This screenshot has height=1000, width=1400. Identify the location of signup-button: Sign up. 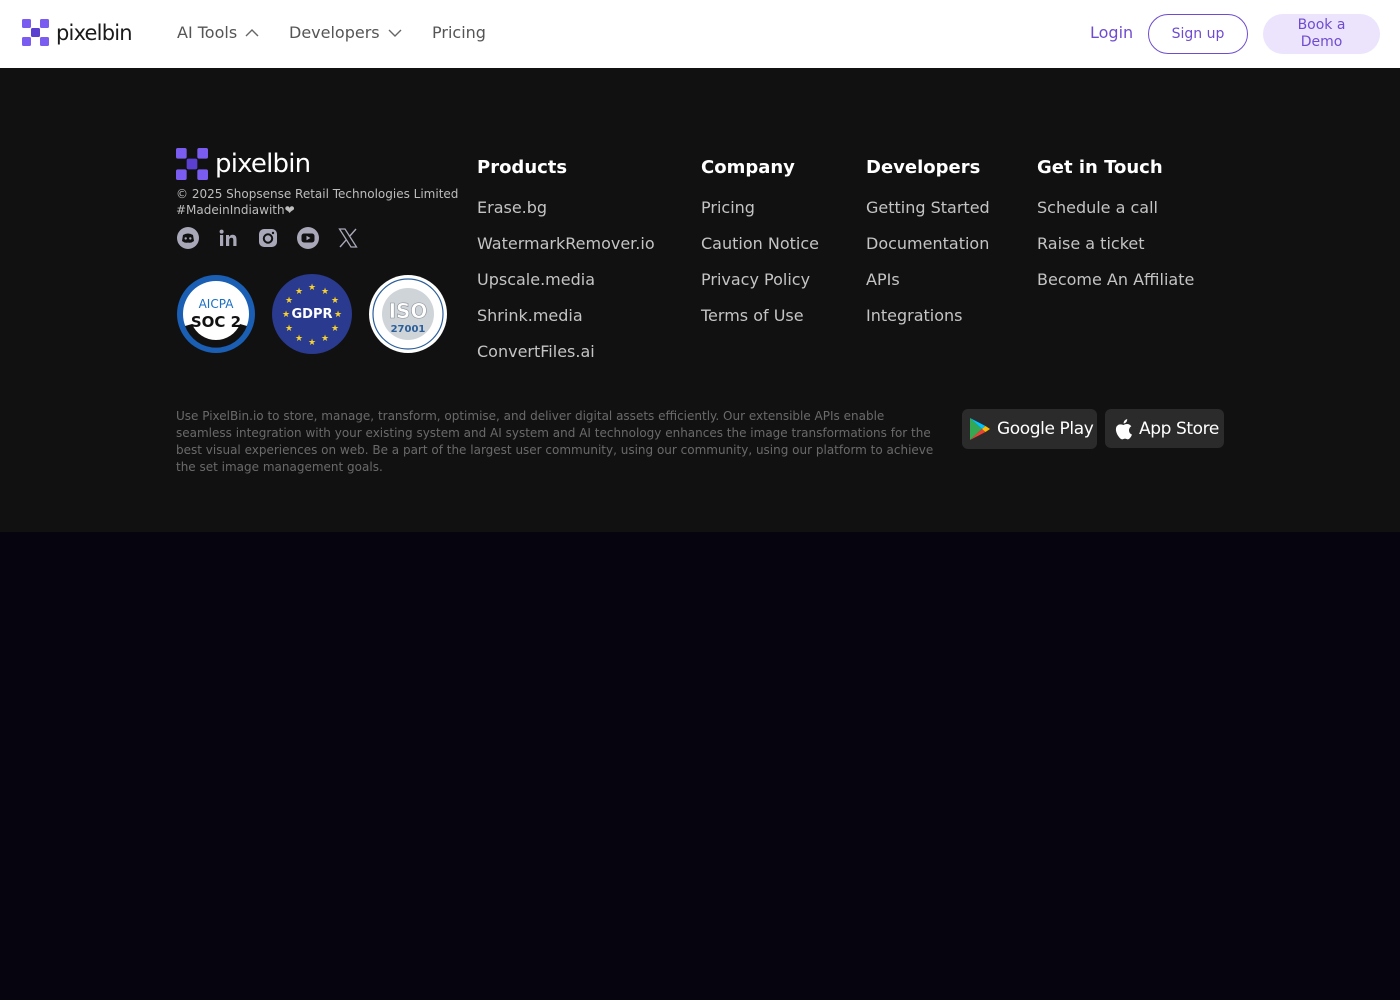
(1198, 34).